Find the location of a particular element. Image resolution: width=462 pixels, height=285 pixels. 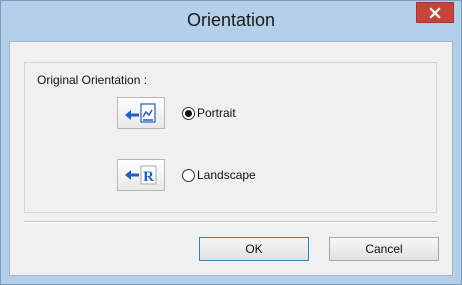

close-icon is located at coordinates (435, 12).